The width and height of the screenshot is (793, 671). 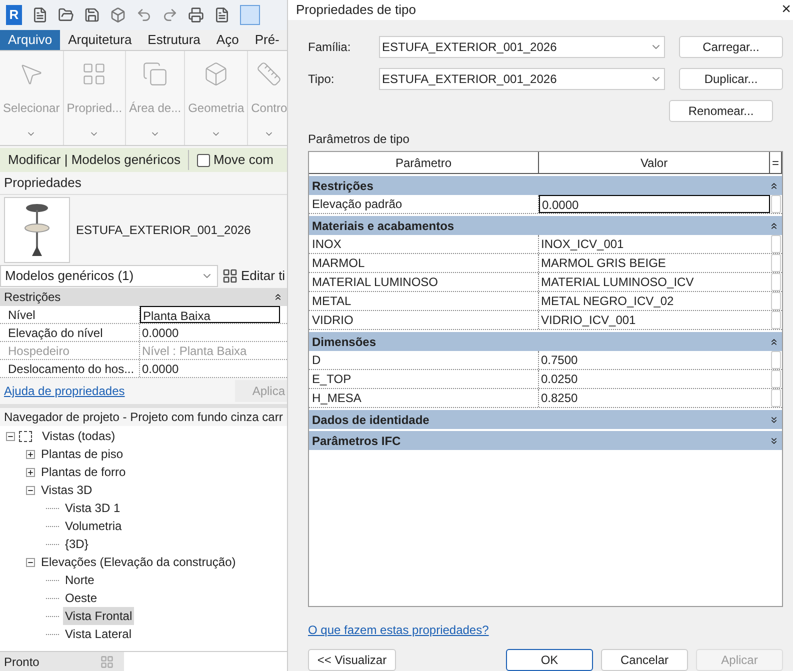 I want to click on parameter-value: 0.0250, so click(x=654, y=379).